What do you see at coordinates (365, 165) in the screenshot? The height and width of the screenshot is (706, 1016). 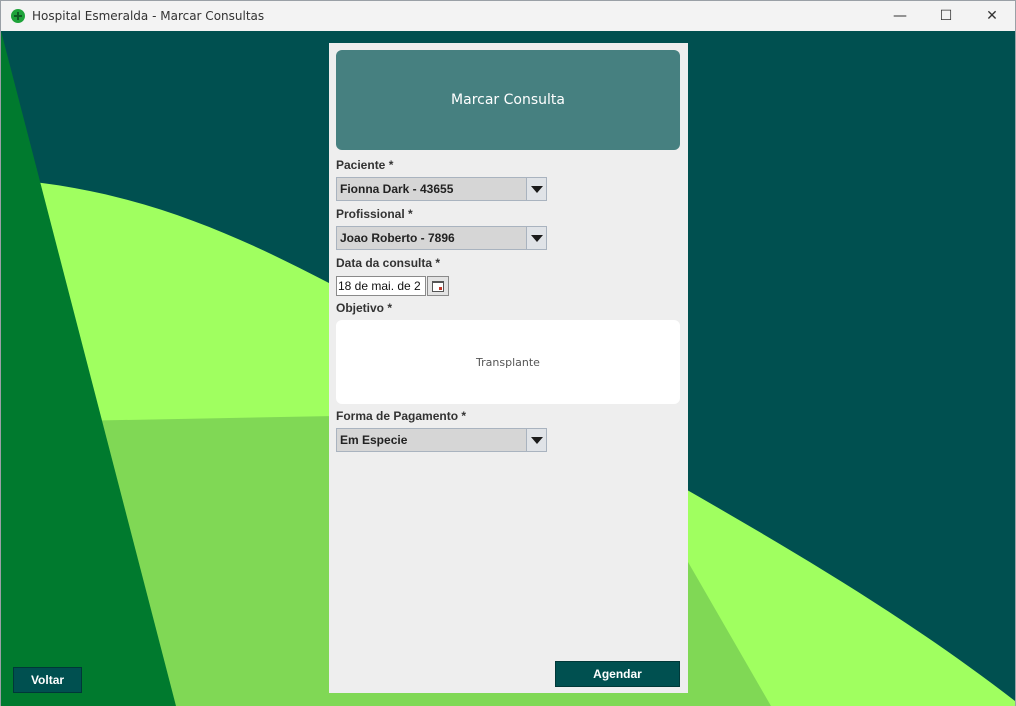 I see `paciente-label: Paciente *` at bounding box center [365, 165].